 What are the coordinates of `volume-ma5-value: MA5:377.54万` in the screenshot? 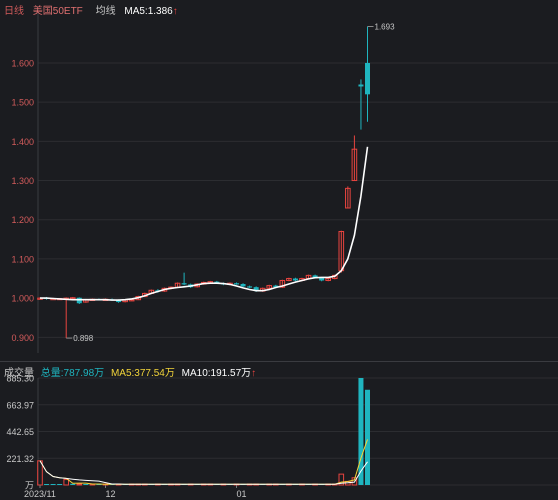 It's located at (142, 373).